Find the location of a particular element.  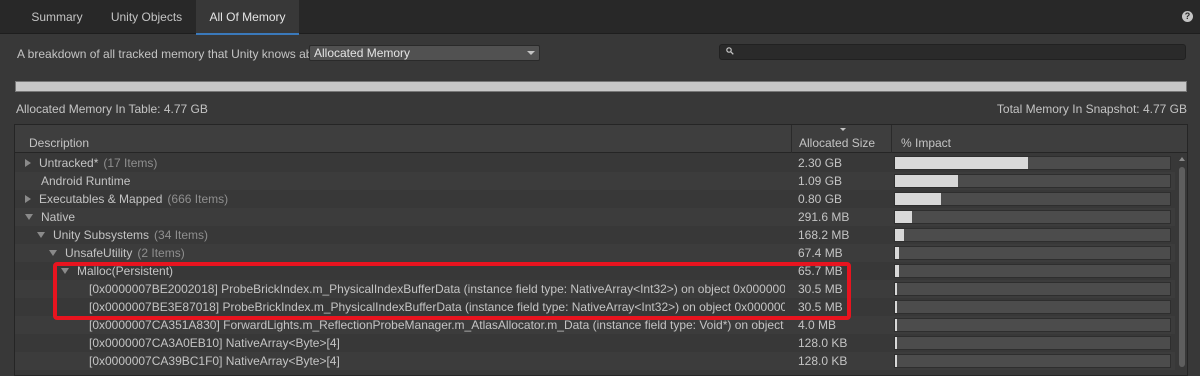

table-row: Malloc(Persistent) 65.7 MB is located at coordinates (595, 271).